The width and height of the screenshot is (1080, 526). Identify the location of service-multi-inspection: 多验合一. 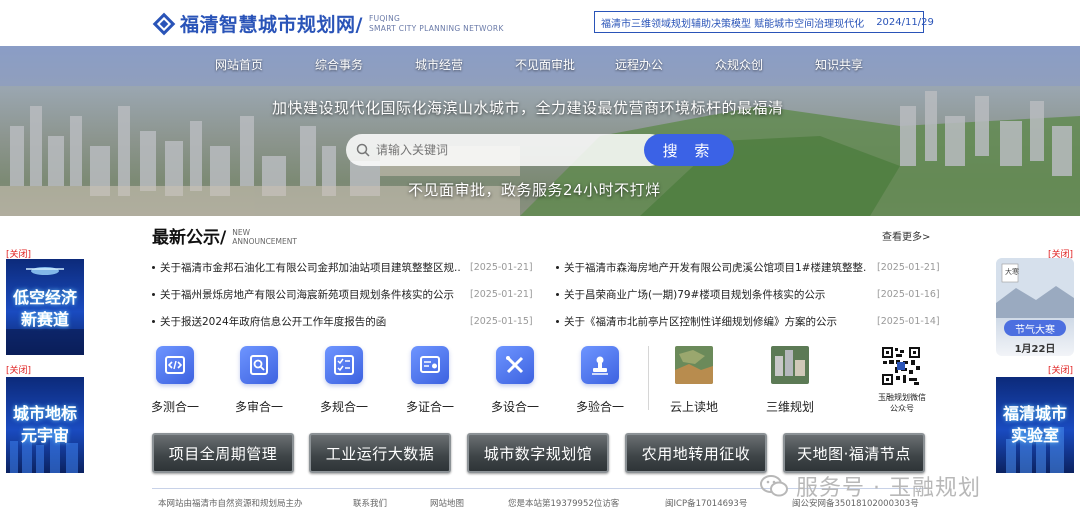
(600, 380).